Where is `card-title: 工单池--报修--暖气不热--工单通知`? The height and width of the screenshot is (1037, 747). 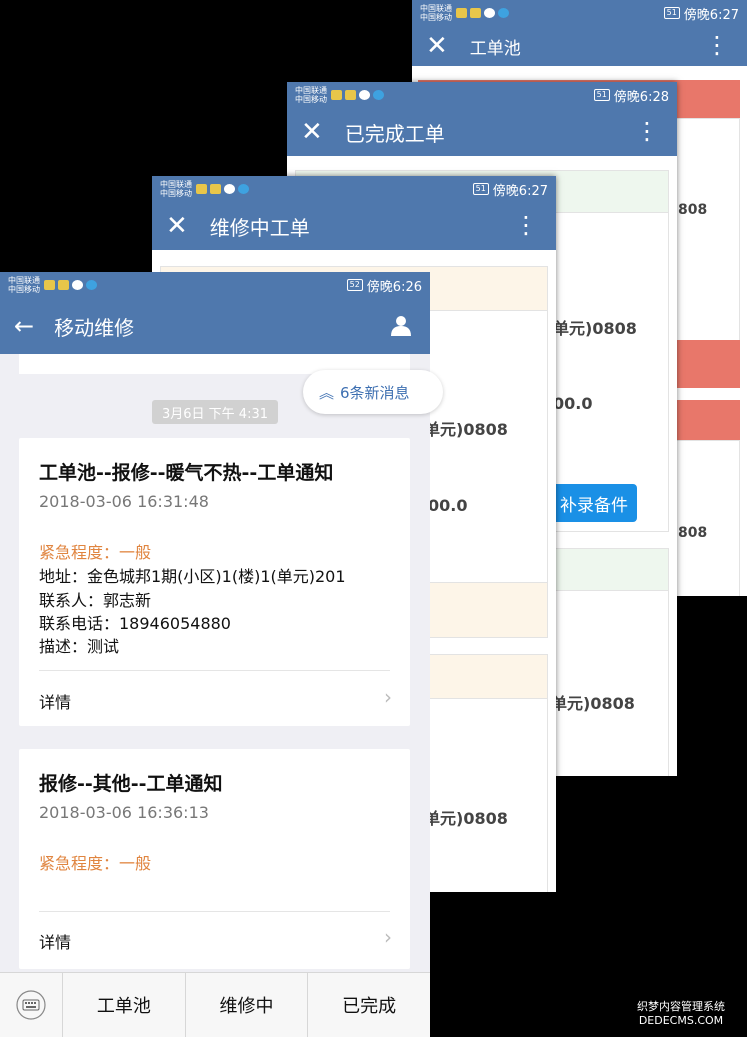 card-title: 工单池--报修--暖气不热--工单通知 is located at coordinates (186, 473).